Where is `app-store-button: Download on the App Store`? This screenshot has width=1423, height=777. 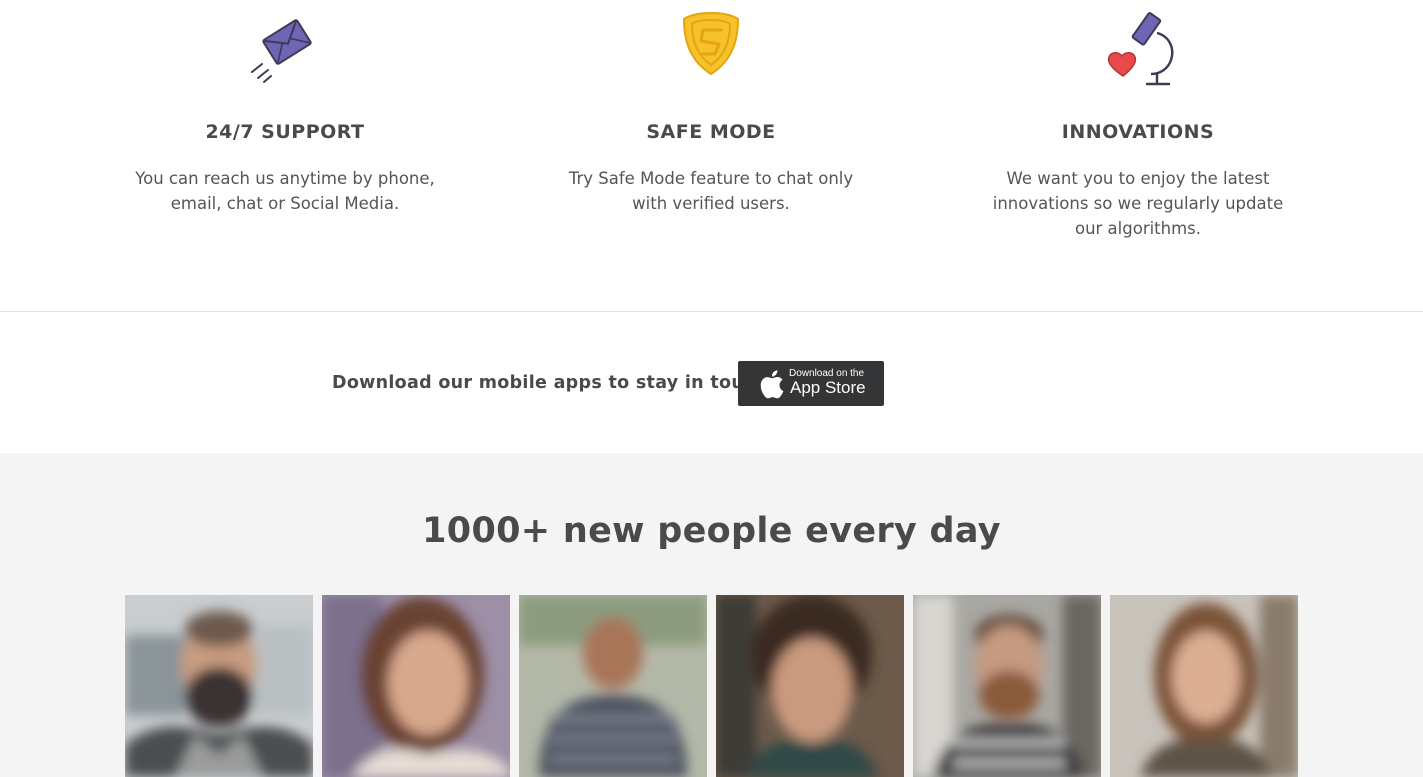 app-store-button: Download on the App Store is located at coordinates (811, 383).